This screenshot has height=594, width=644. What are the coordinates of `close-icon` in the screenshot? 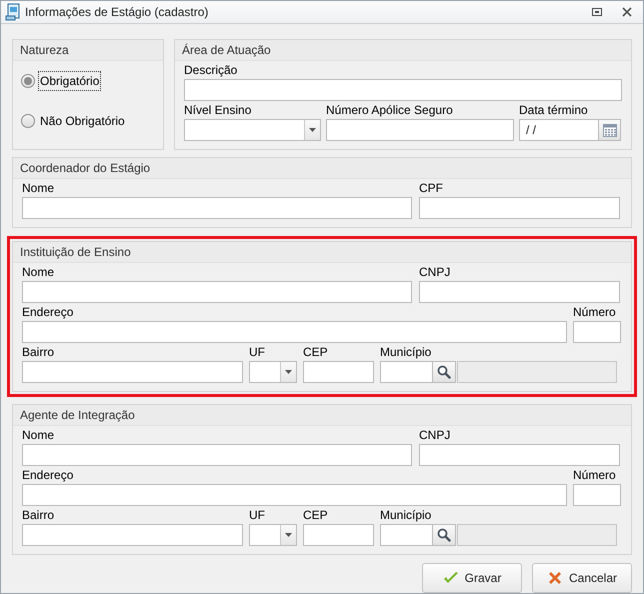 It's located at (627, 12).